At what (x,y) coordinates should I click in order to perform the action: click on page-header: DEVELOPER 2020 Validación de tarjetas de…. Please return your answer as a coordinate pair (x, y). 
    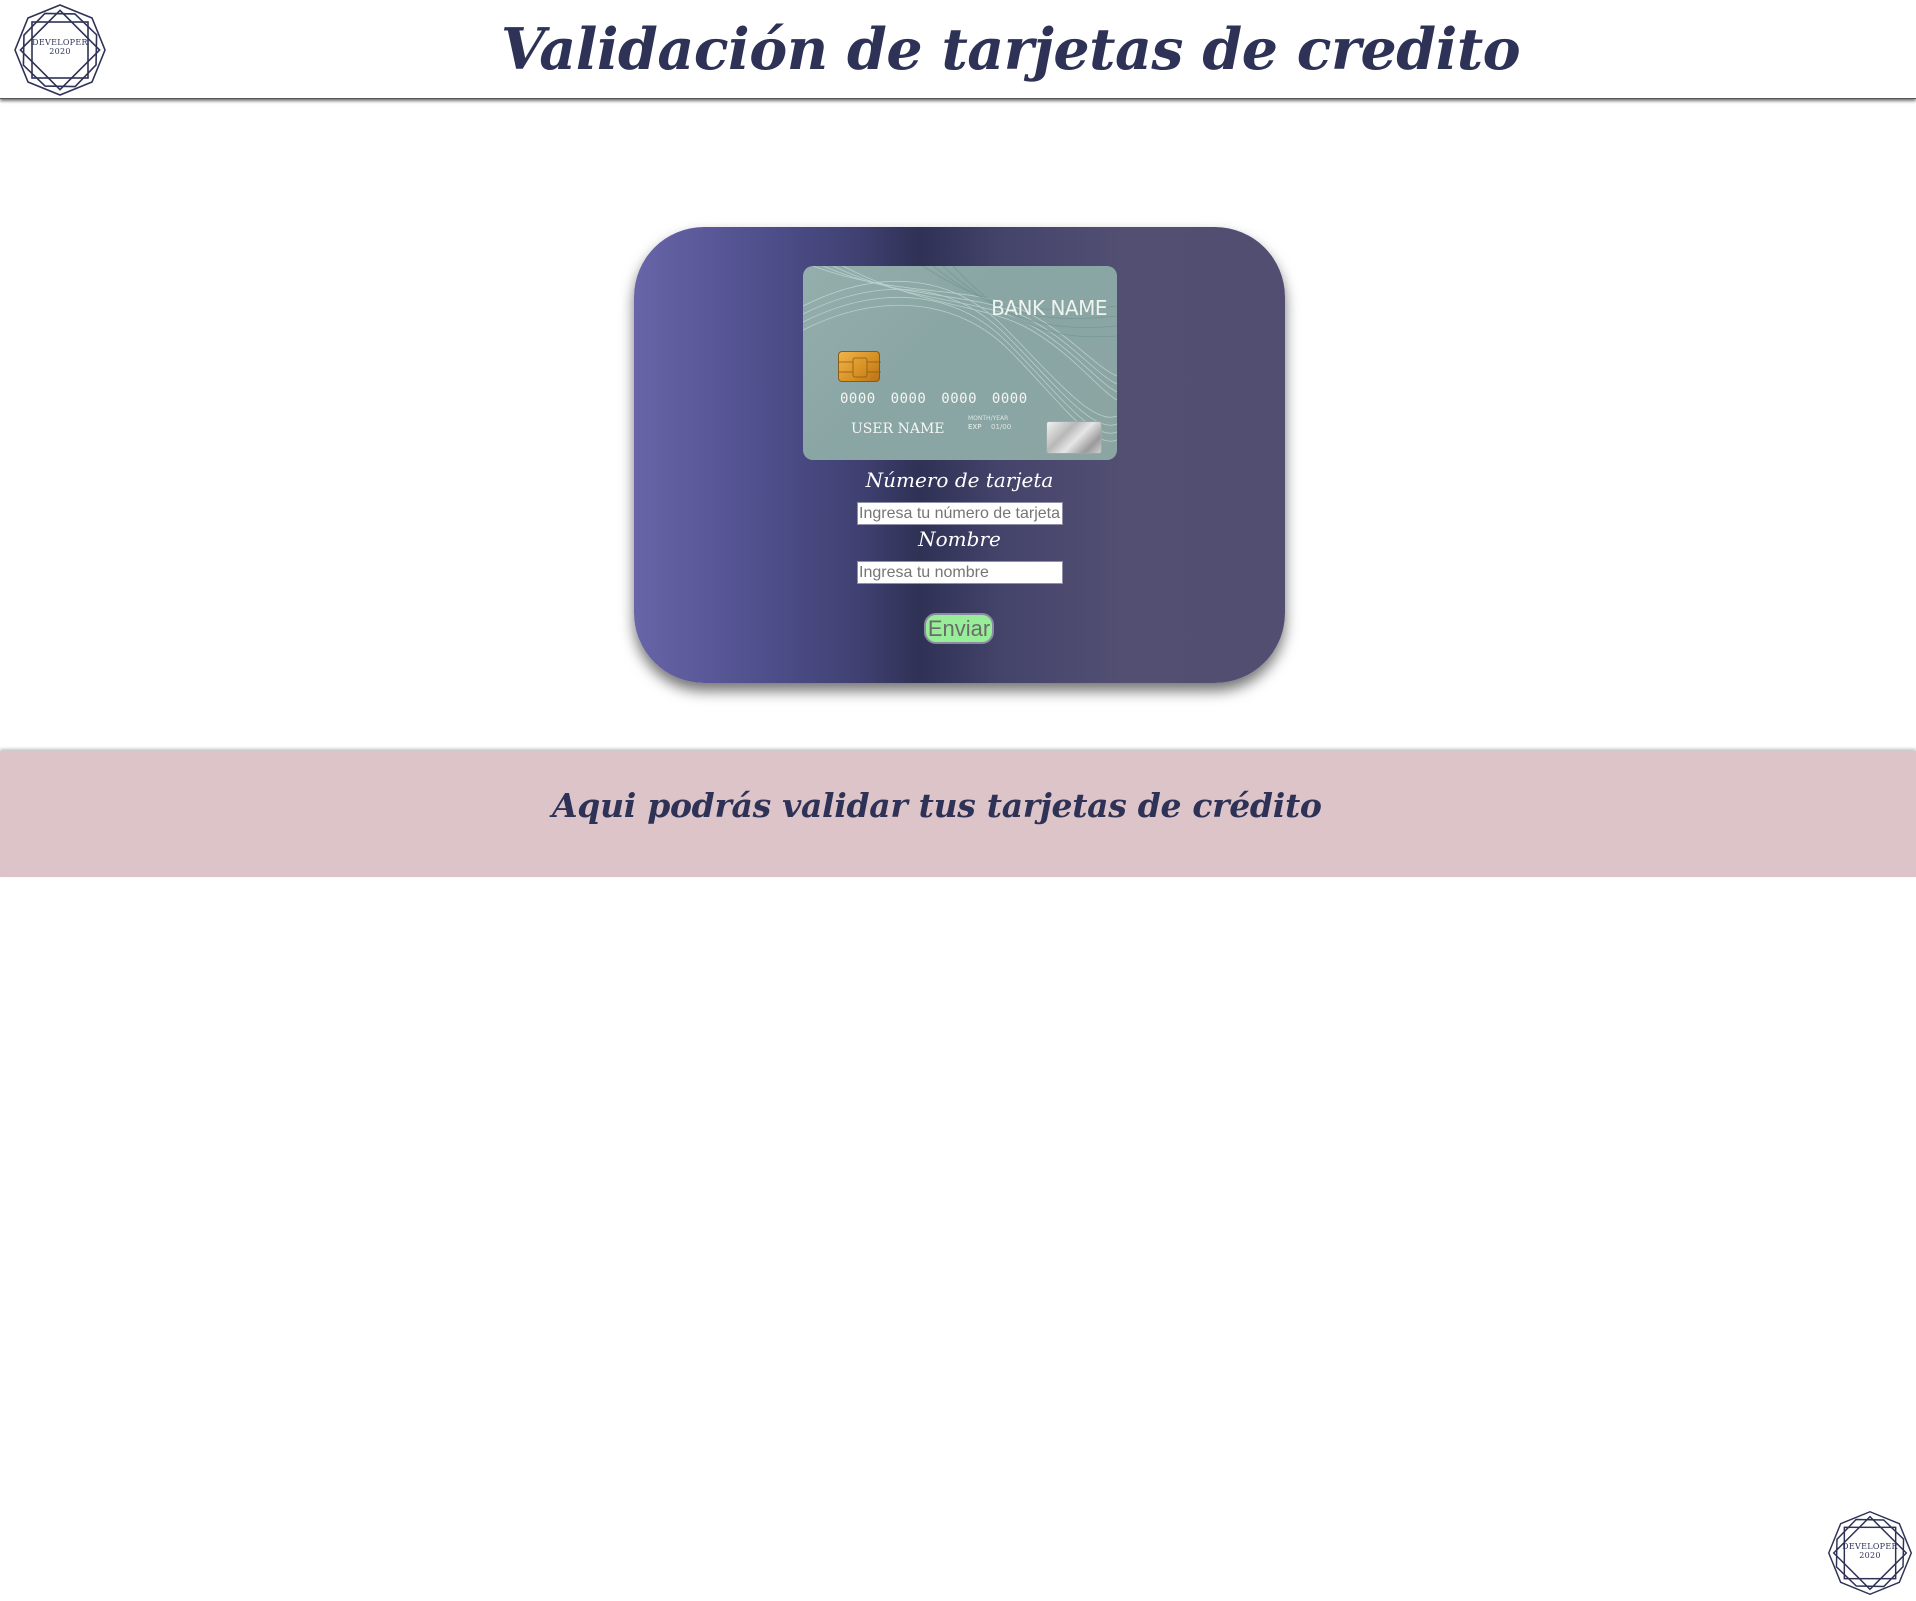
    Looking at the image, I should click on (958, 49).